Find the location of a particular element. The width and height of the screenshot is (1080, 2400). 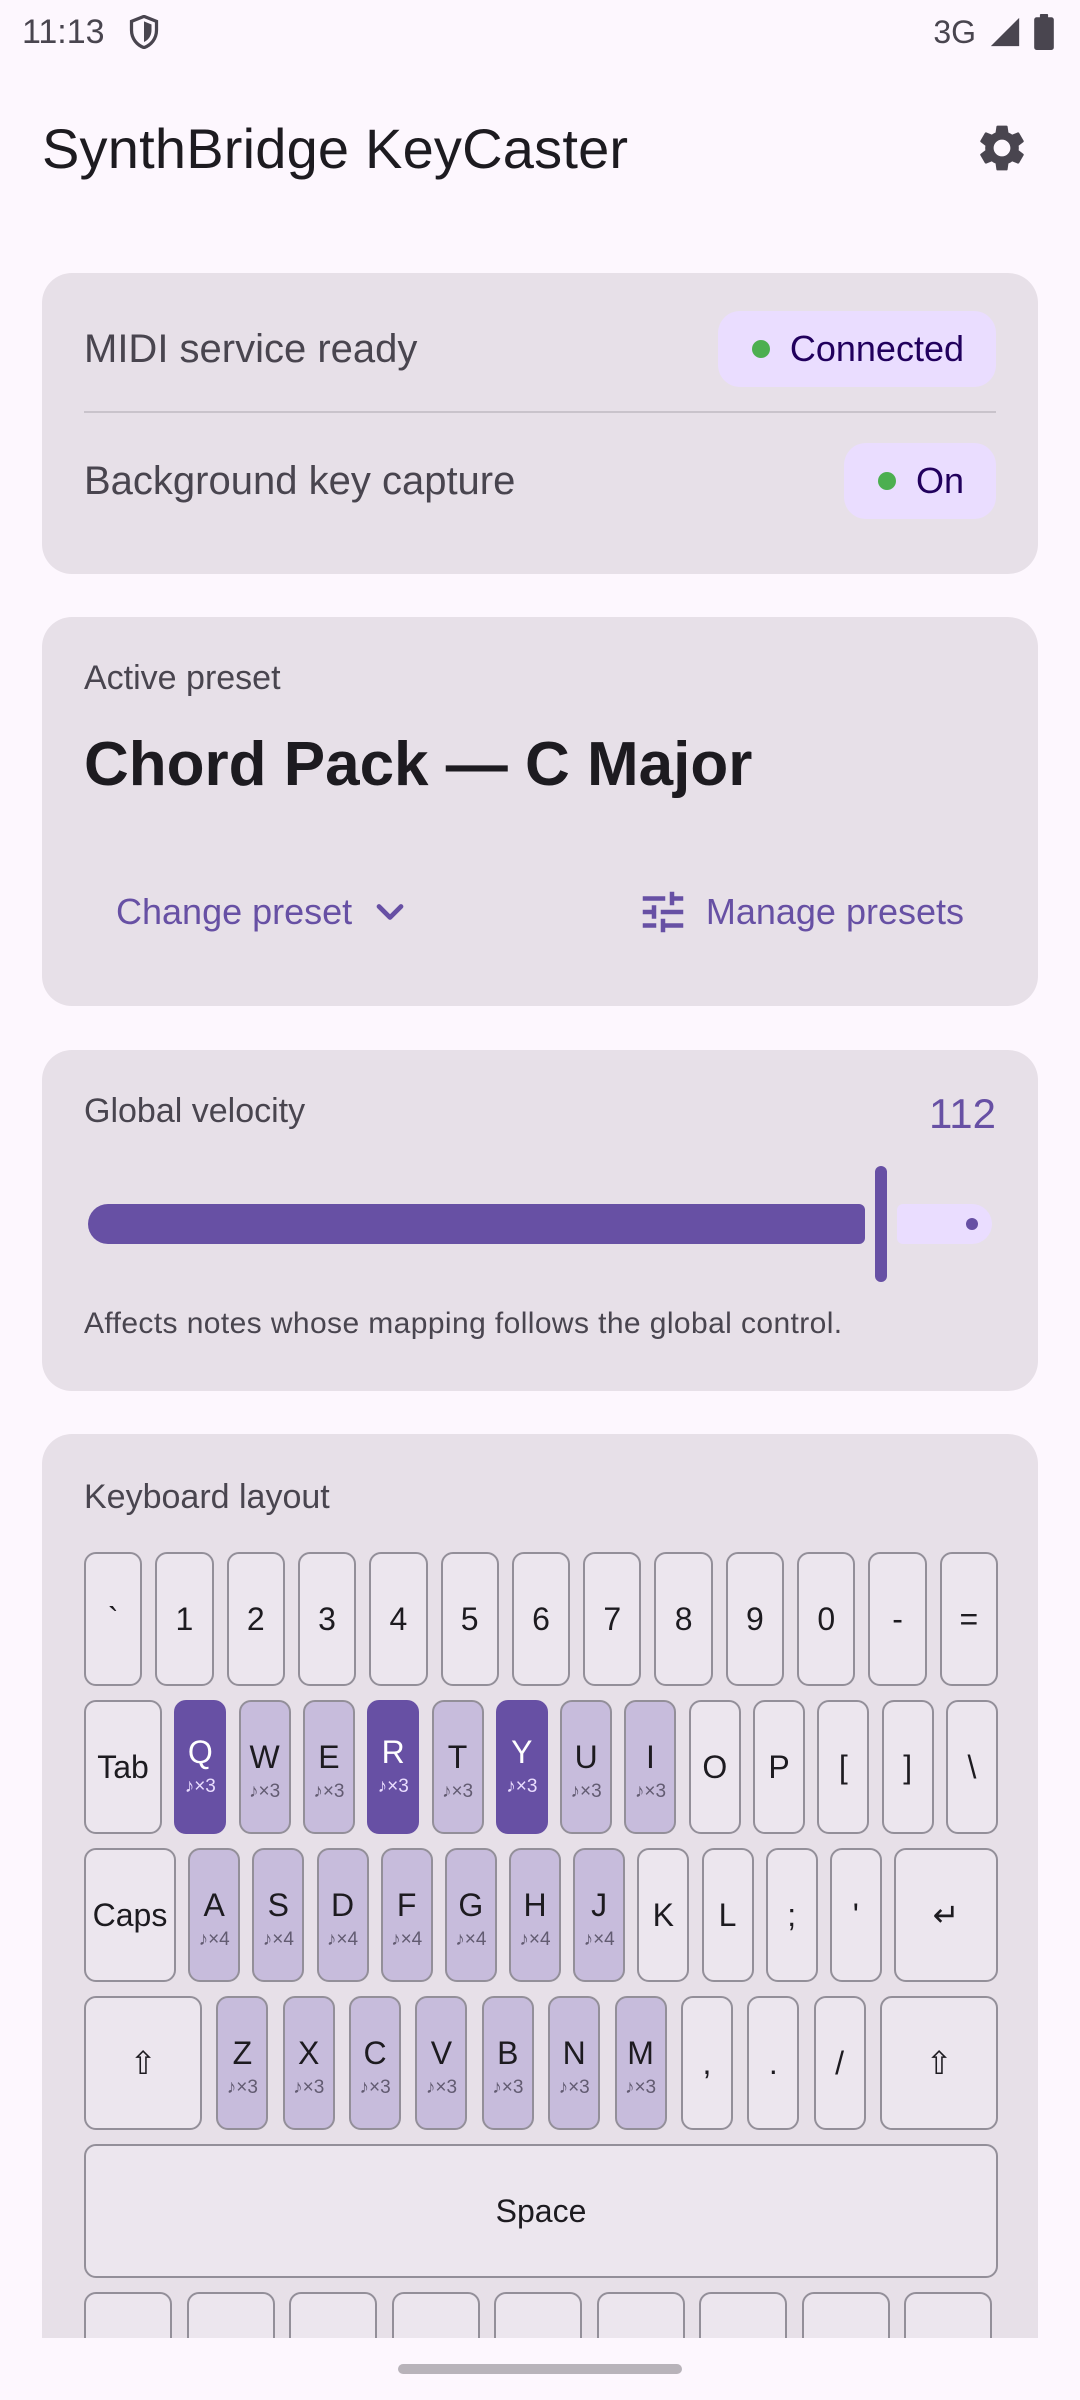

key-label: 9 is located at coordinates (755, 1619).